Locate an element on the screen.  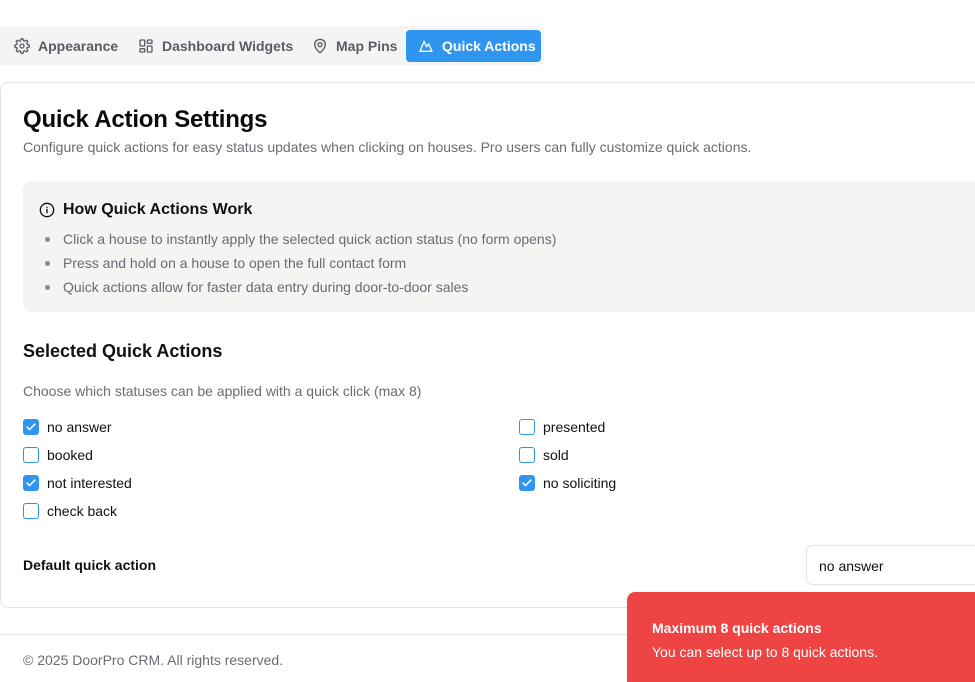
tab-map-pins: Map Pins is located at coordinates (354, 46).